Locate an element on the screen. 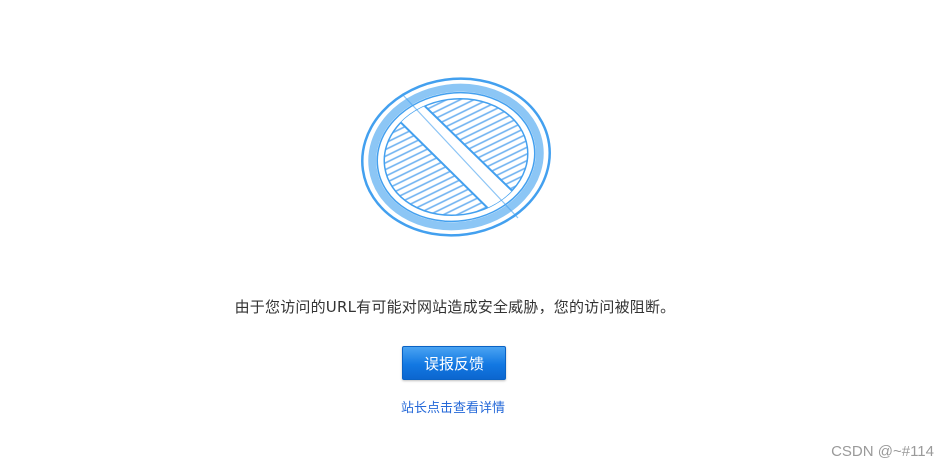  false-positive-feedback-button: 误报反馈 is located at coordinates (454, 363).